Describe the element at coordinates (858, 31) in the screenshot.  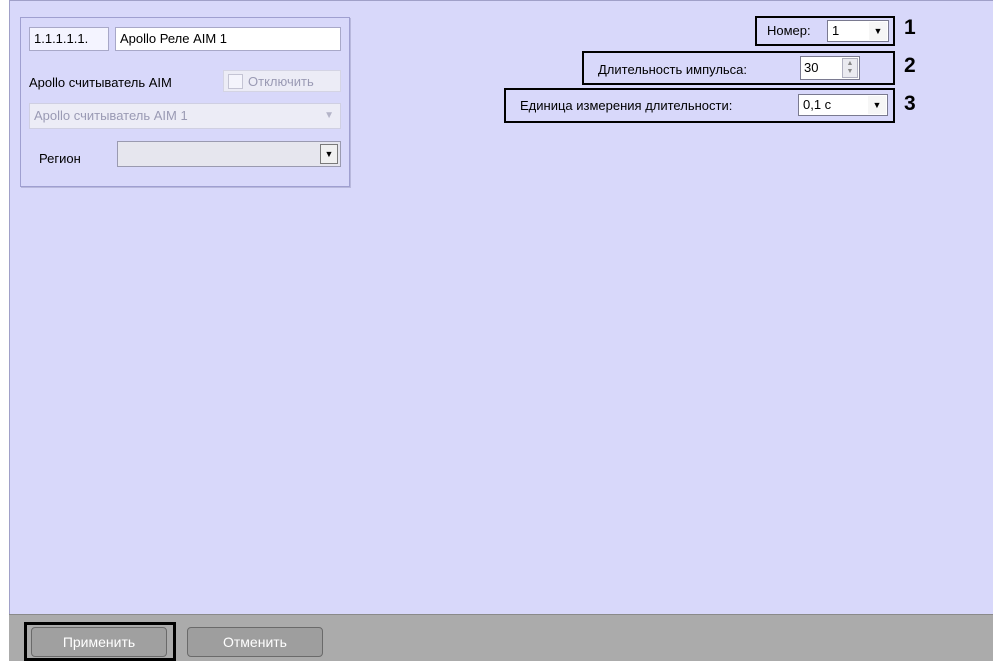
I see `number-select: 1 ▼` at that location.